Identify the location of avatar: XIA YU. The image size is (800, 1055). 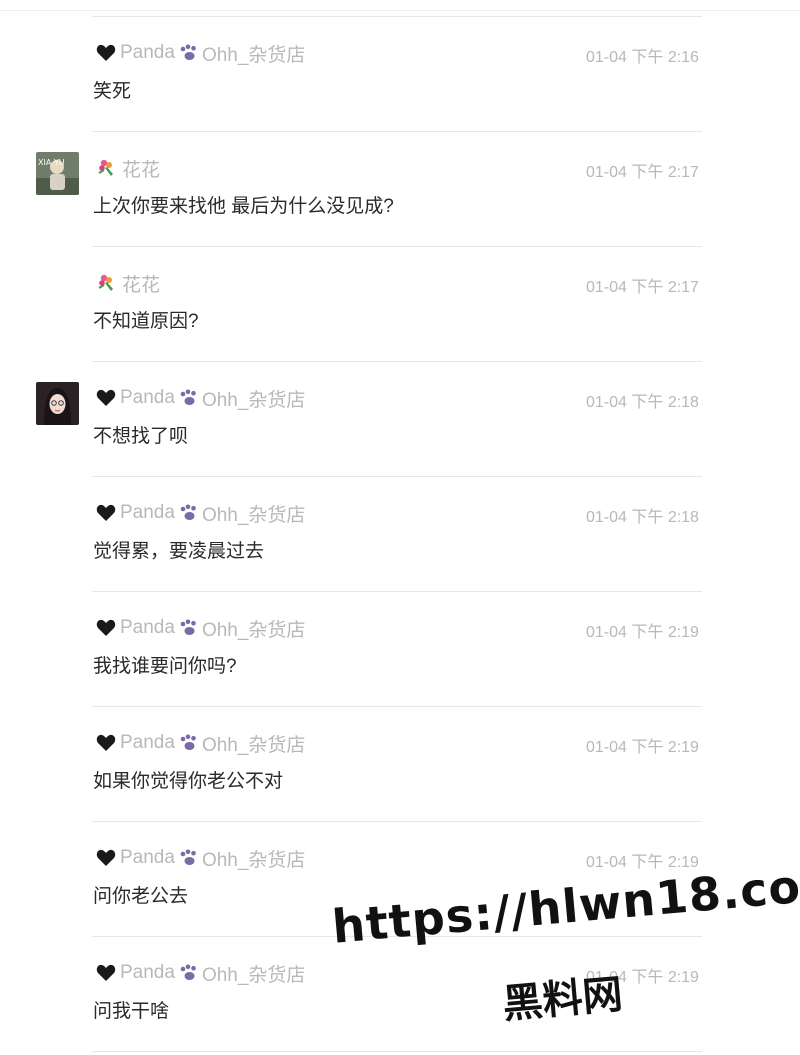
(57, 173).